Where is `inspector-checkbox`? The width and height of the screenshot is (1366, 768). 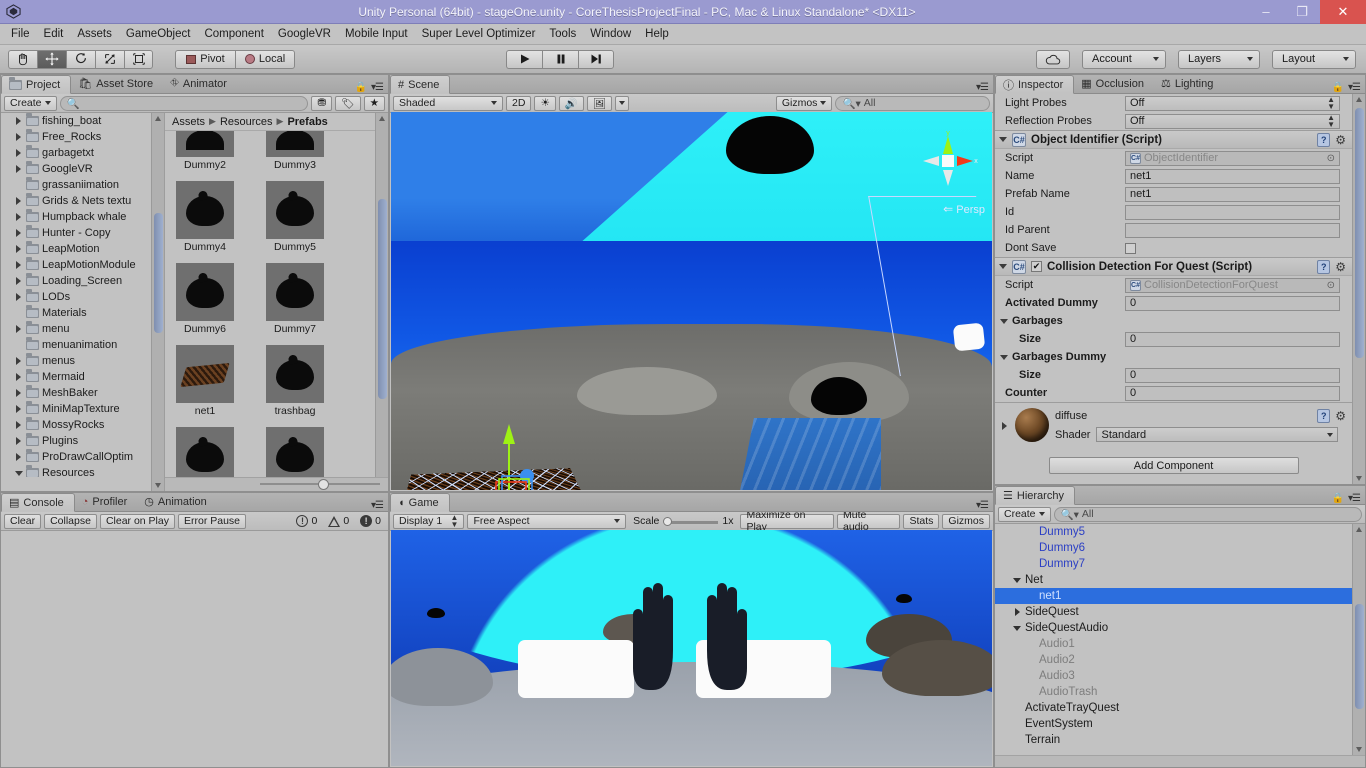 inspector-checkbox is located at coordinates (1130, 248).